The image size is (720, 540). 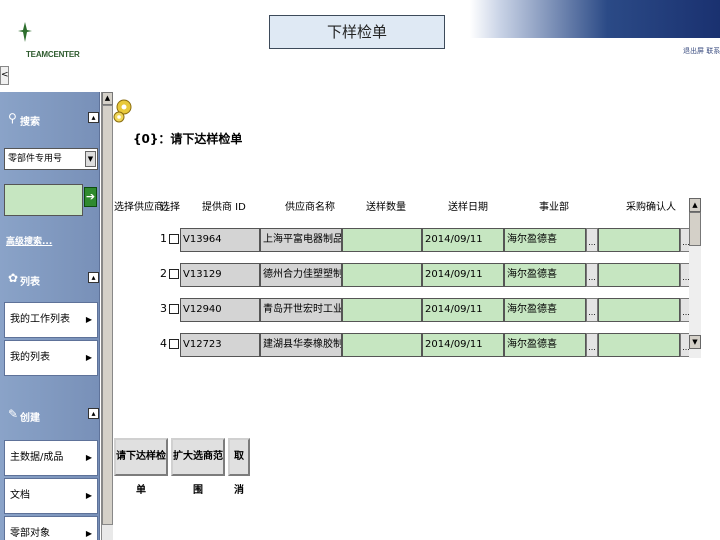 I want to click on row-number: 3, so click(x=163, y=308).